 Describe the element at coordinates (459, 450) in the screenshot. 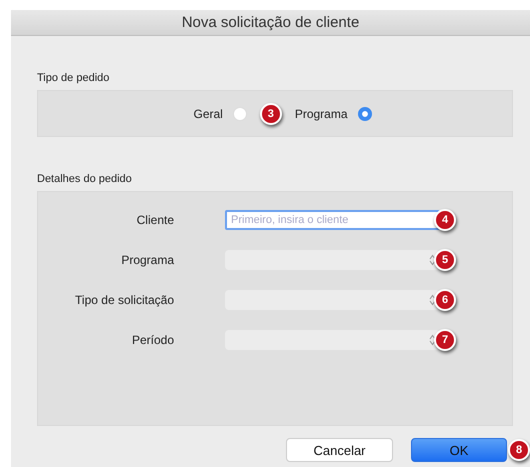

I see `ok-button: OK` at that location.